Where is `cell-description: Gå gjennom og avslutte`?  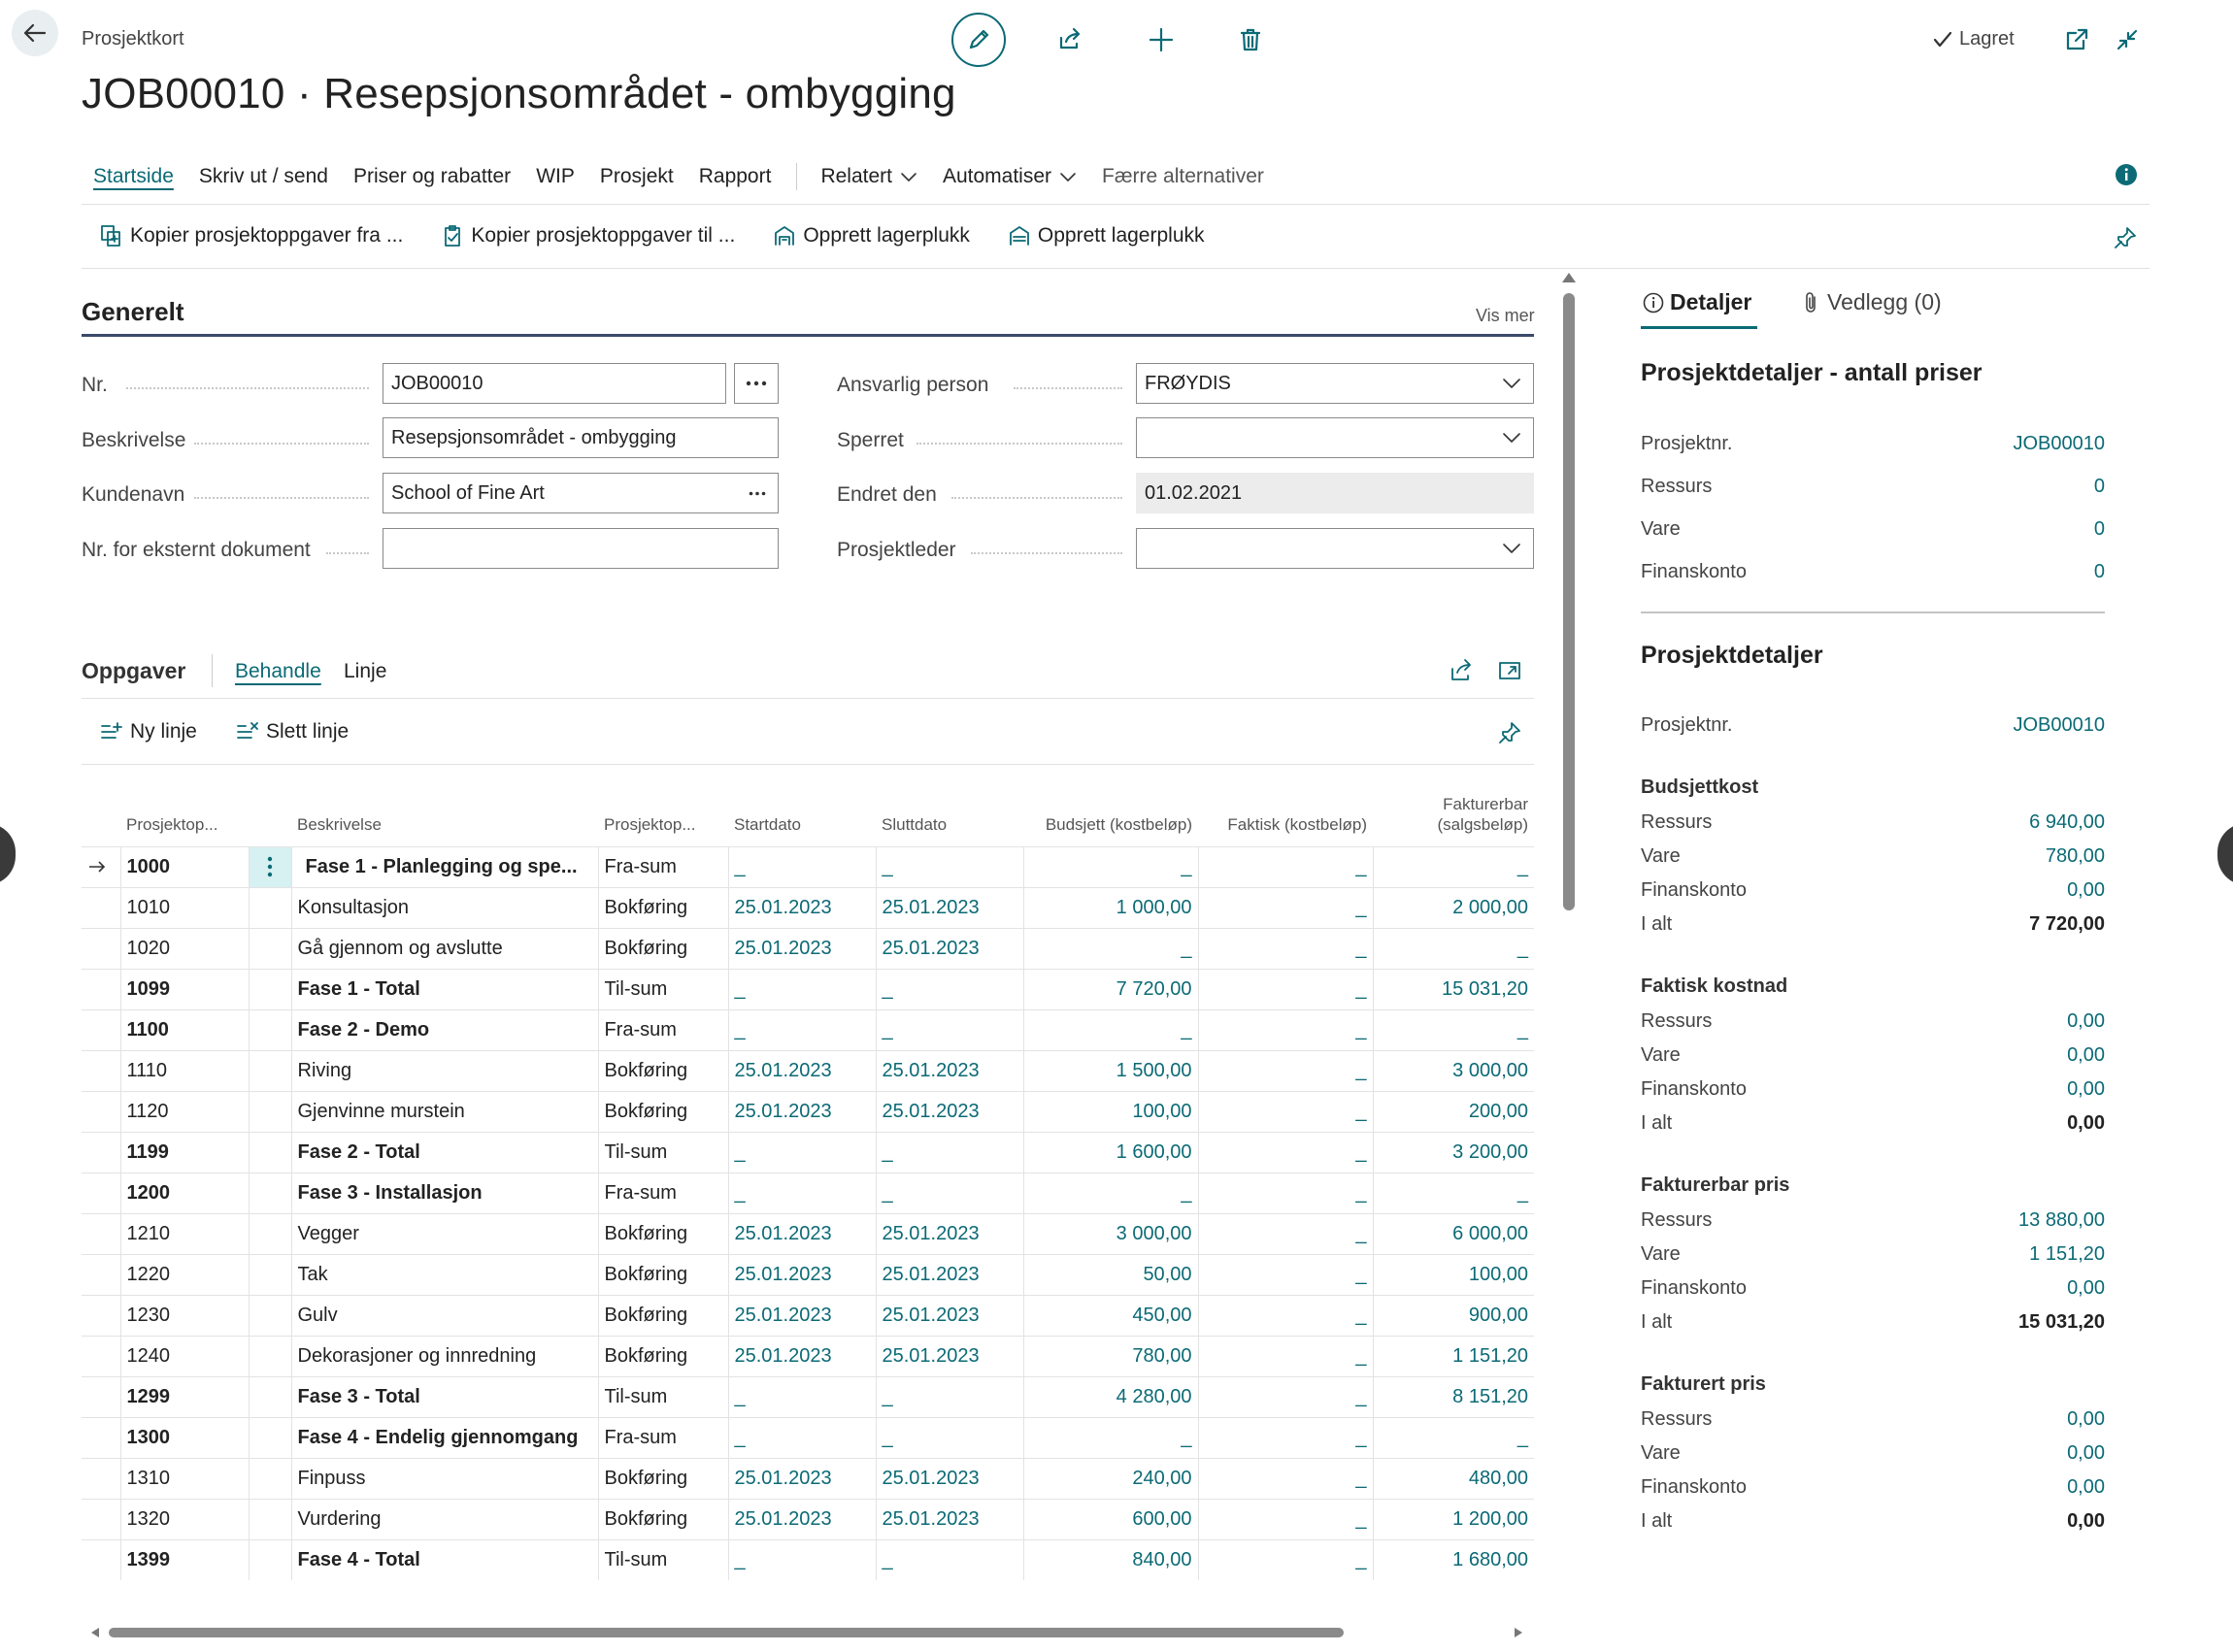 cell-description: Gå gjennom og avslutte is located at coordinates (444, 948).